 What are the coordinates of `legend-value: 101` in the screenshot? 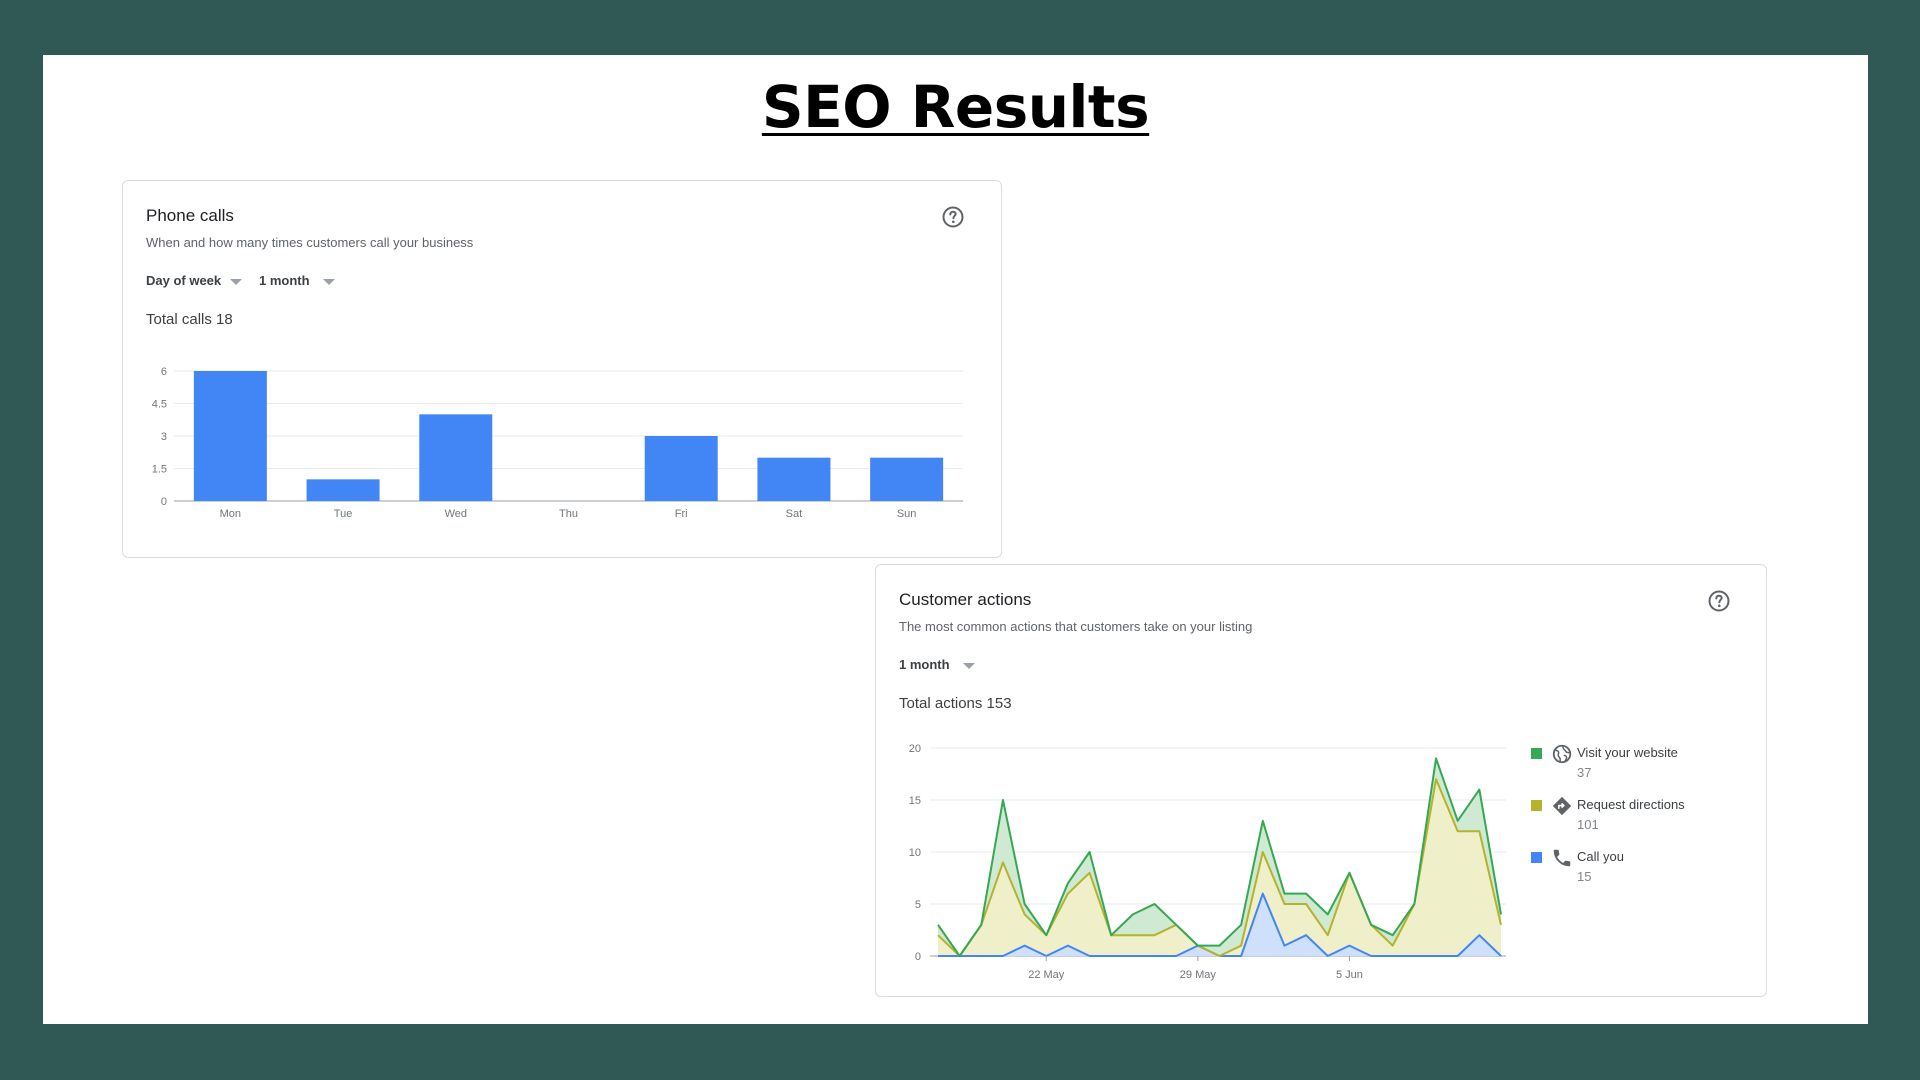 It's located at (1588, 824).